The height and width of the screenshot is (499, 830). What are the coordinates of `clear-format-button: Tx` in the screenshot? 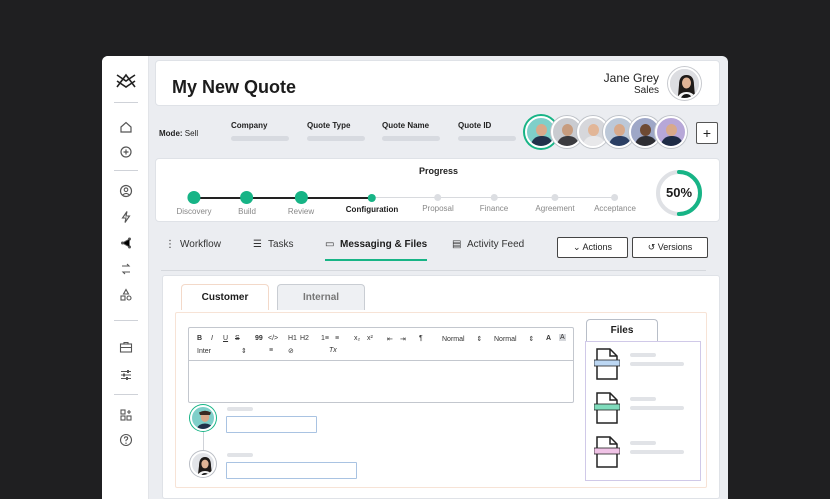 It's located at (333, 350).